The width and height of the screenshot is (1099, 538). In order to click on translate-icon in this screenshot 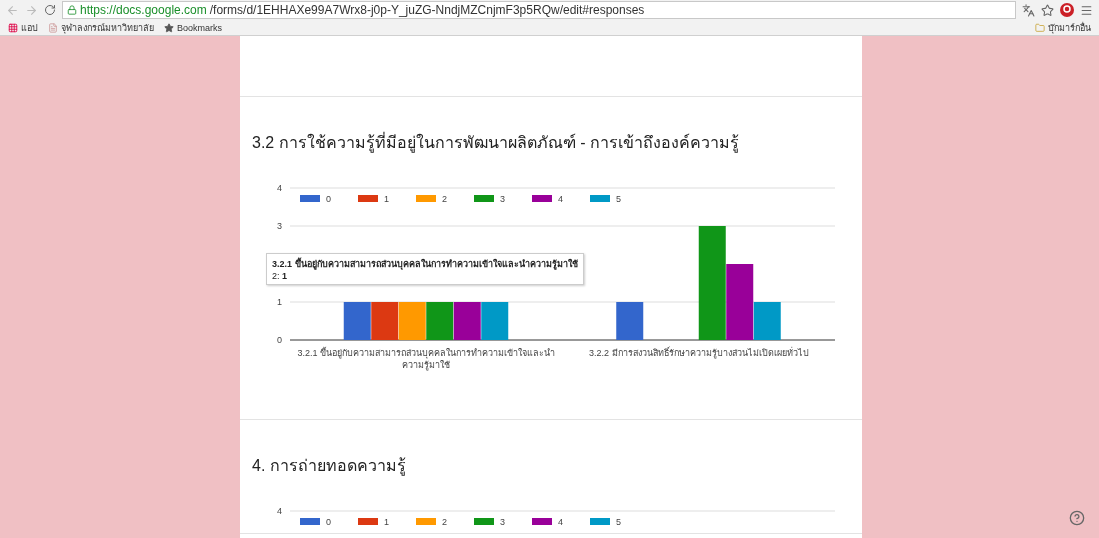, I will do `click(1028, 10)`.